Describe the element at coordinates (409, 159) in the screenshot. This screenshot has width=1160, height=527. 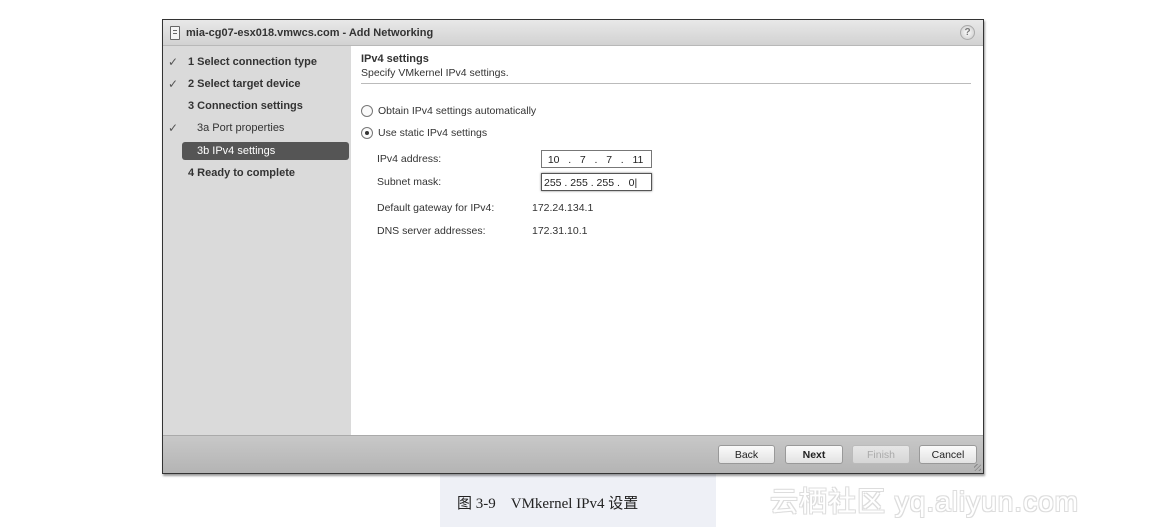
I see `ipv4-address-label: IPv4 address:` at that location.